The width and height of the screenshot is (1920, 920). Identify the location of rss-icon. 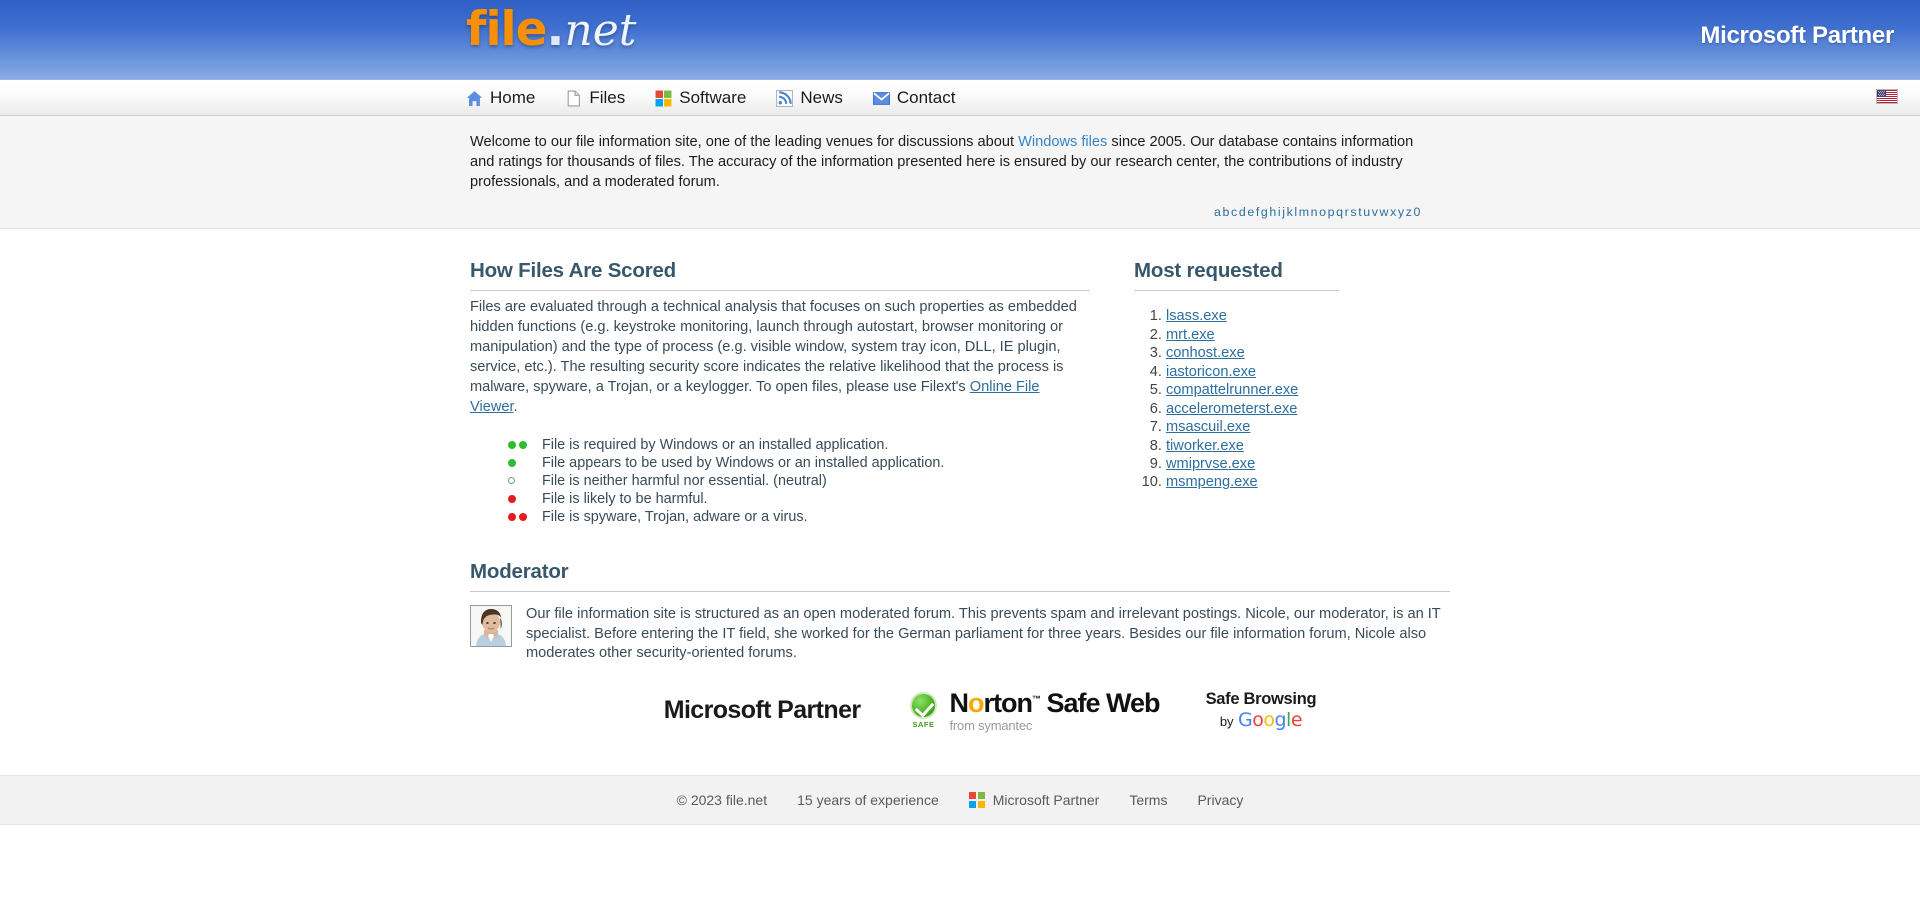
(785, 98).